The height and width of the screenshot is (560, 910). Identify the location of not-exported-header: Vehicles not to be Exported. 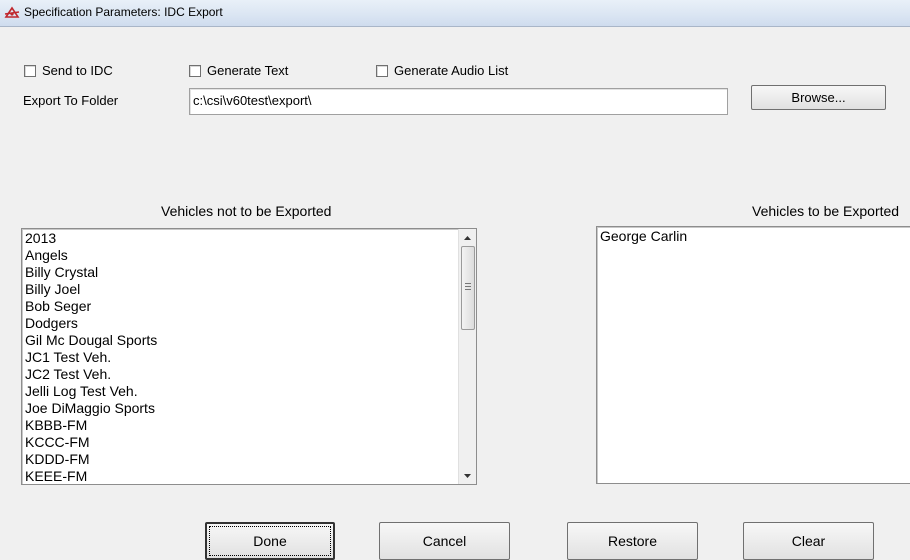
(246, 211).